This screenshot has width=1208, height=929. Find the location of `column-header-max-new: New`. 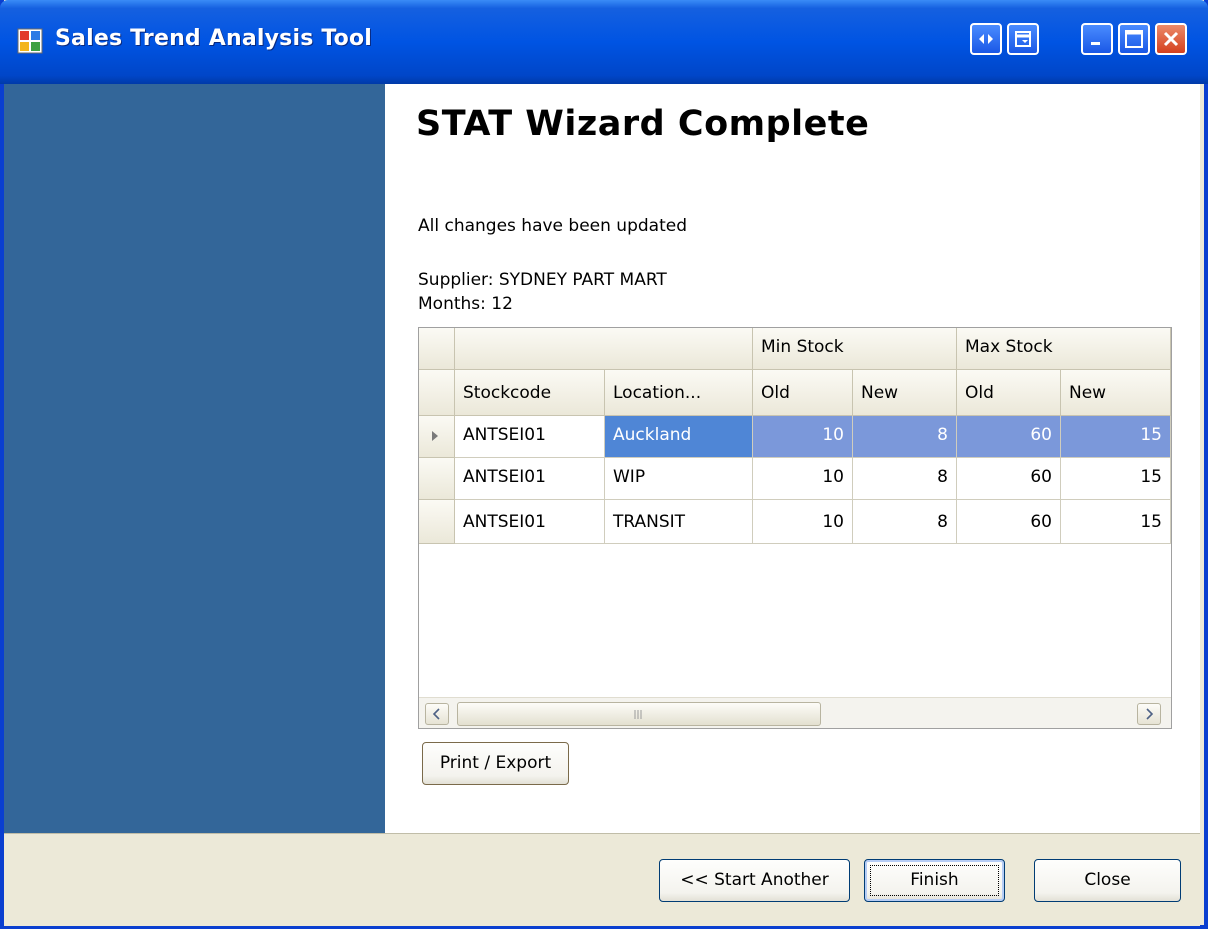

column-header-max-new: New is located at coordinates (1116, 393).